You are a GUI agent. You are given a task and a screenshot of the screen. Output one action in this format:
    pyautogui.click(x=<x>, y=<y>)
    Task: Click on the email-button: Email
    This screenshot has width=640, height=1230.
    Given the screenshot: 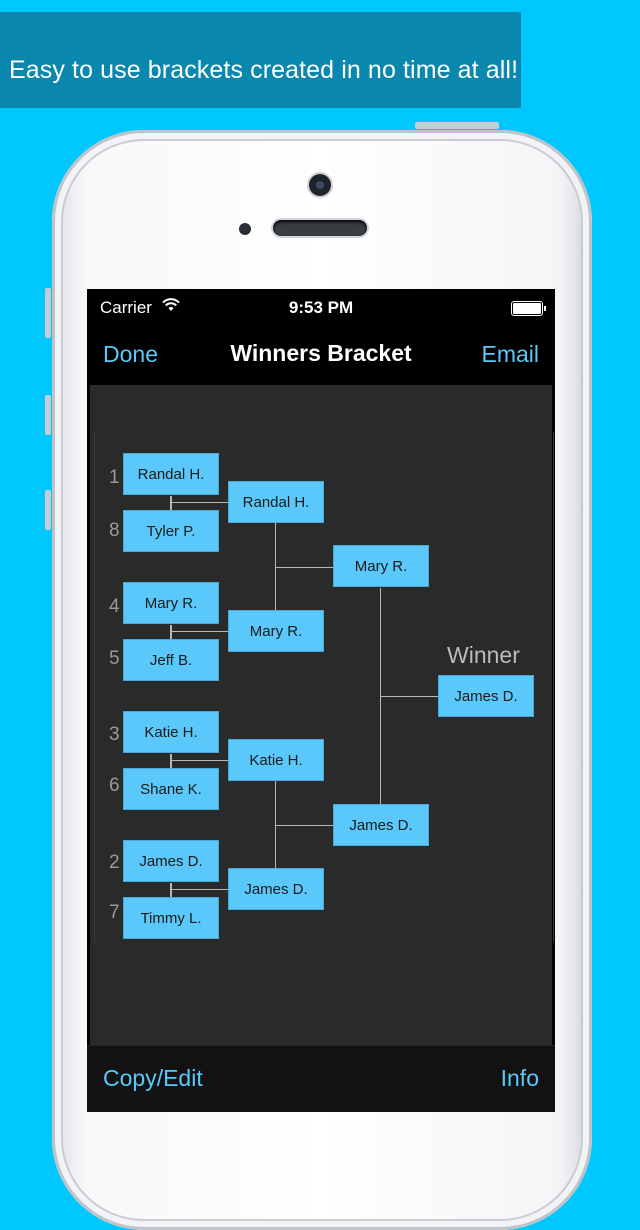 What is the action you would take?
    pyautogui.click(x=510, y=354)
    